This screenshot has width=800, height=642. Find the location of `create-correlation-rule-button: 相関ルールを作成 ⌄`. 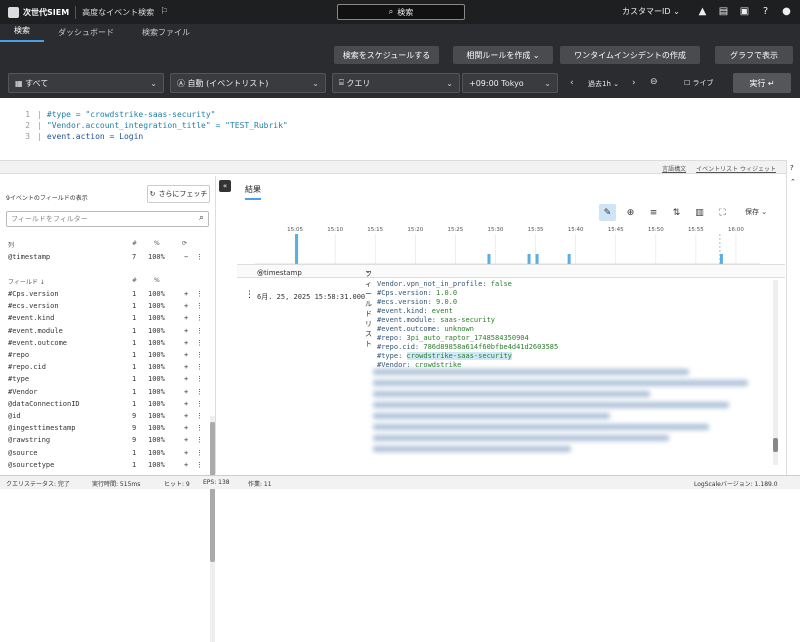

create-correlation-rule-button: 相関ルールを作成 ⌄ is located at coordinates (503, 55).